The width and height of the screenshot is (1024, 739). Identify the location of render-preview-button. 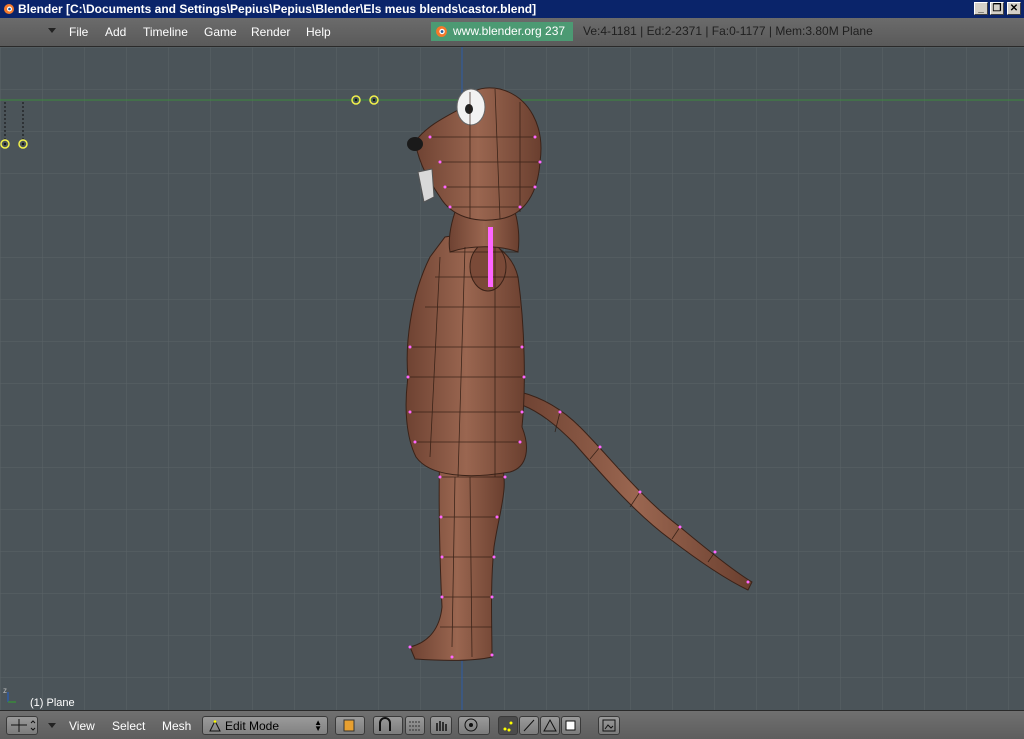
(609, 725).